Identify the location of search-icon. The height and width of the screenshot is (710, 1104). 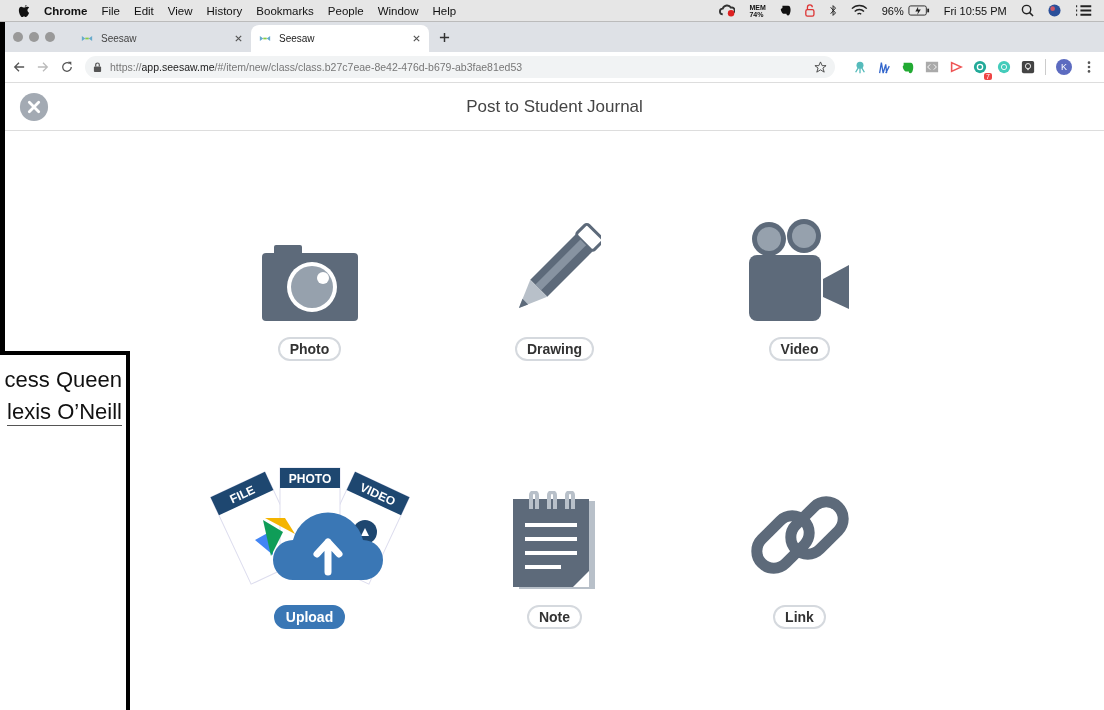
(1027, 10).